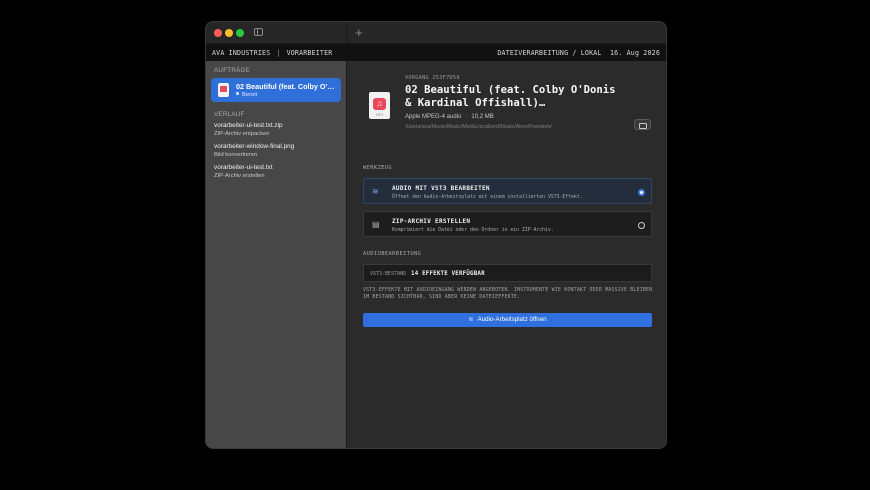 The height and width of the screenshot is (490, 870). Describe the element at coordinates (379, 115) in the screenshot. I see `file-extension-label: MP3` at that location.